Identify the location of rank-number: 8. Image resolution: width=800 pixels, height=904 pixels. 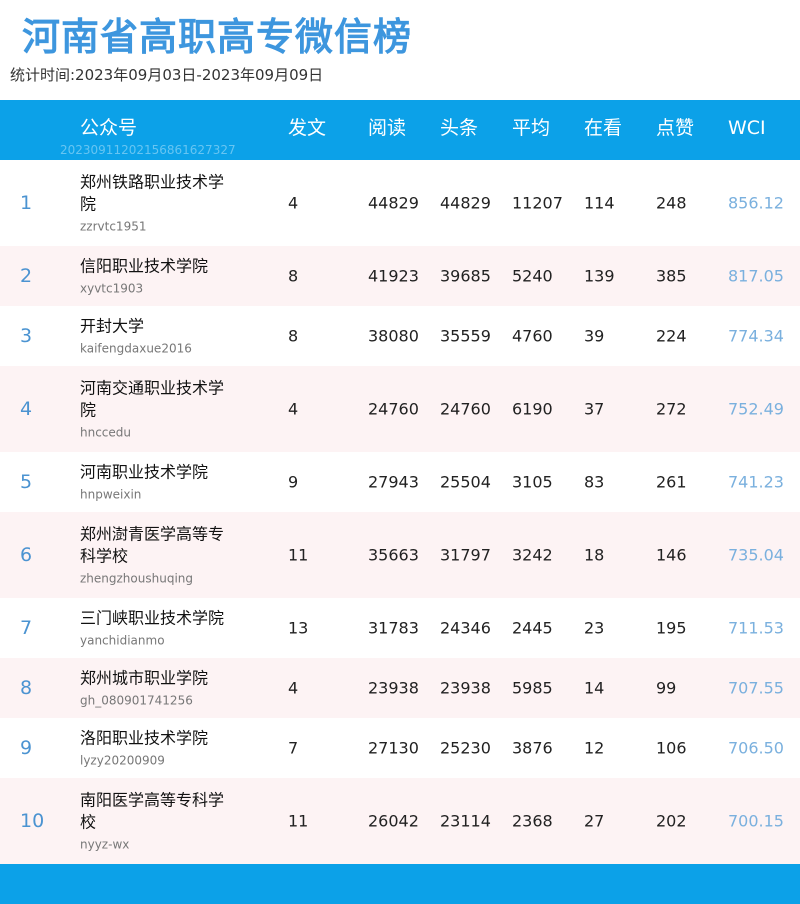
(26, 688).